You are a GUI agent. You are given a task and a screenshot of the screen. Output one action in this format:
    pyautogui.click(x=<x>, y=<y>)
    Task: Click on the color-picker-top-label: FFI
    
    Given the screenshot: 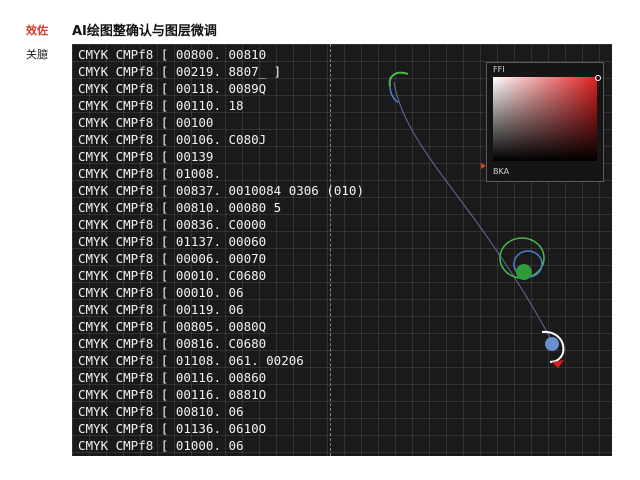 What is the action you would take?
    pyautogui.click(x=499, y=69)
    